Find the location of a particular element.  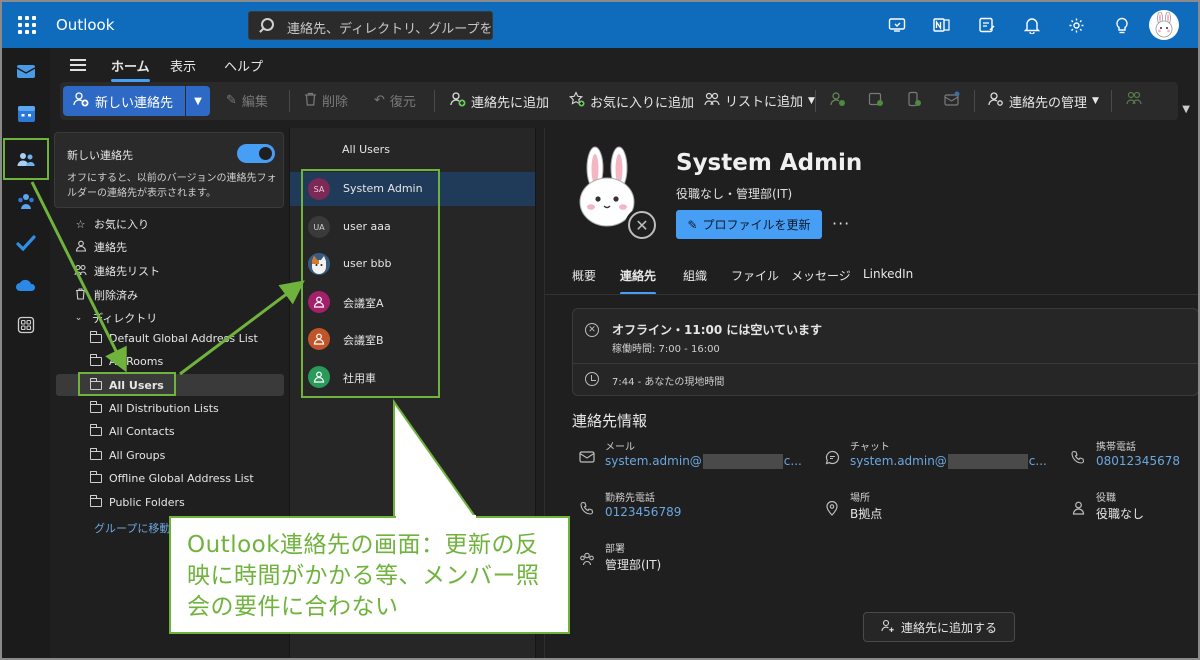

delete-button: 削除 is located at coordinates (326, 100).